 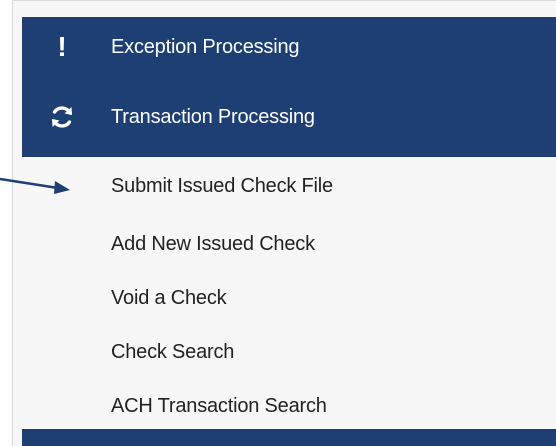 I want to click on submenu-item-check-search: Check Search, so click(x=172, y=352).